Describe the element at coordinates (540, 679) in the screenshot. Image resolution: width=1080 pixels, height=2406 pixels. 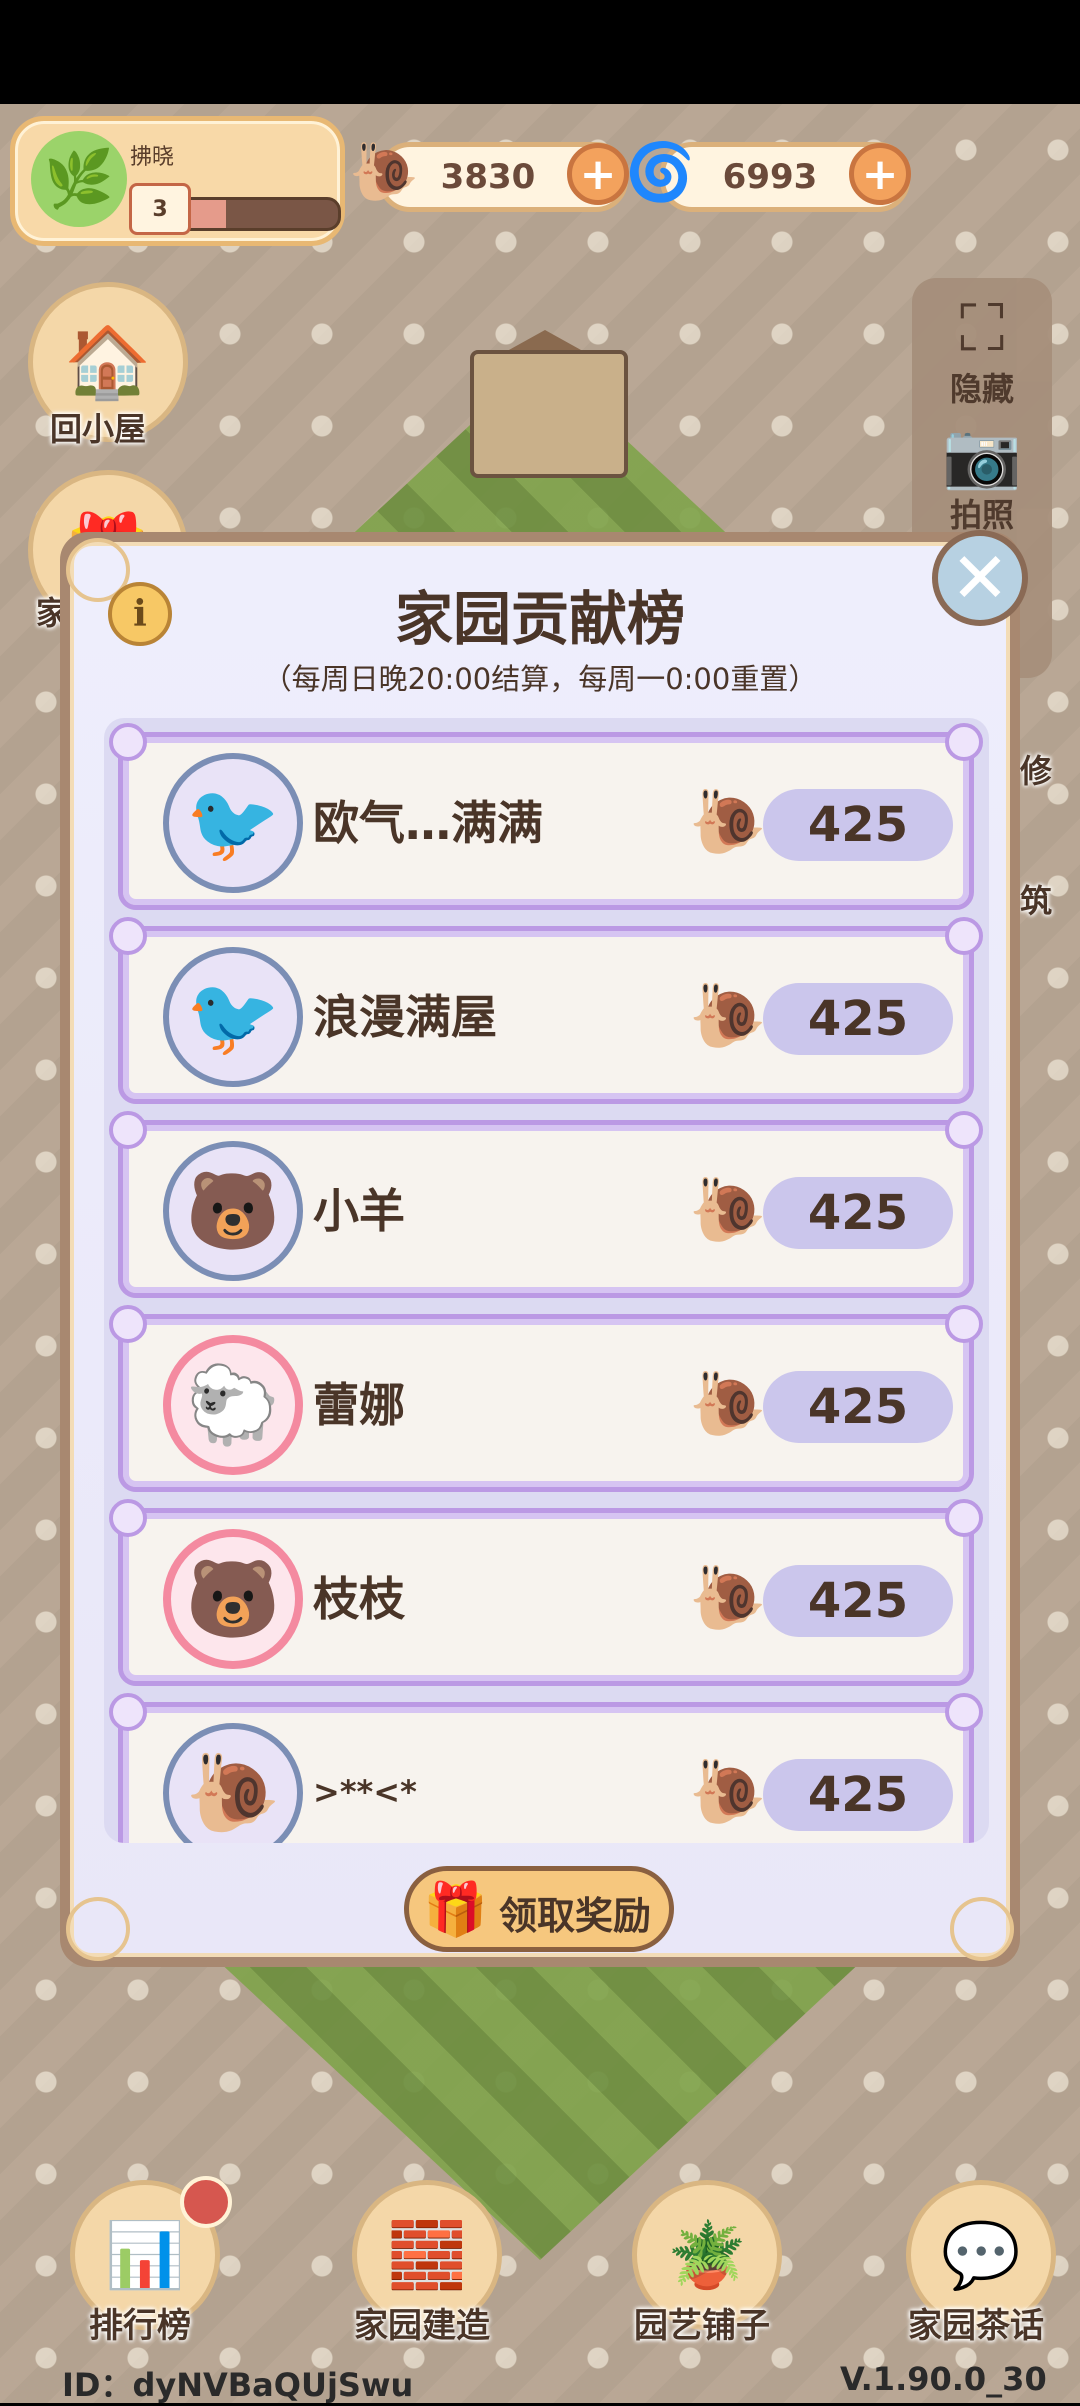
I see `modal-subtitle: （每周日晚20:00结算，每周一0:00重置）` at that location.